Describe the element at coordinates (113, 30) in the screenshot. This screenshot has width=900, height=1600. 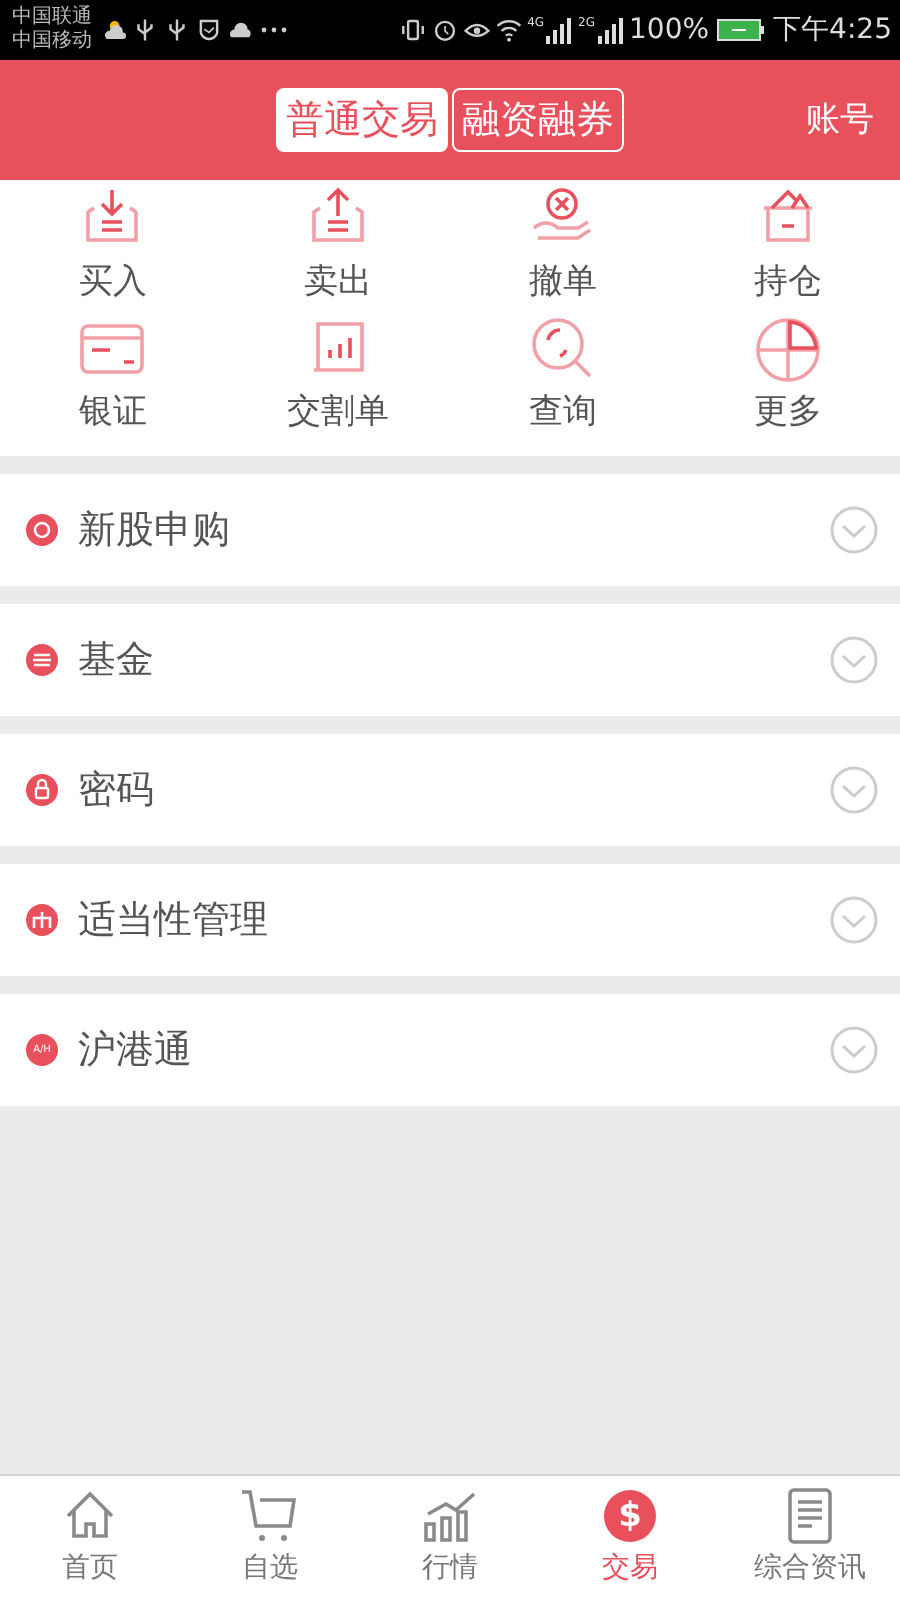
I see `weather-icon` at that location.